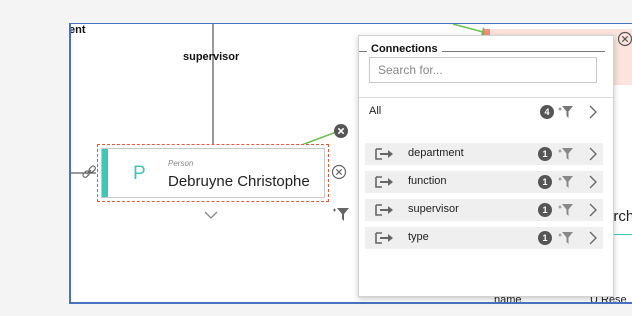  What do you see at coordinates (436, 153) in the screenshot?
I see `connection-label: department` at bounding box center [436, 153].